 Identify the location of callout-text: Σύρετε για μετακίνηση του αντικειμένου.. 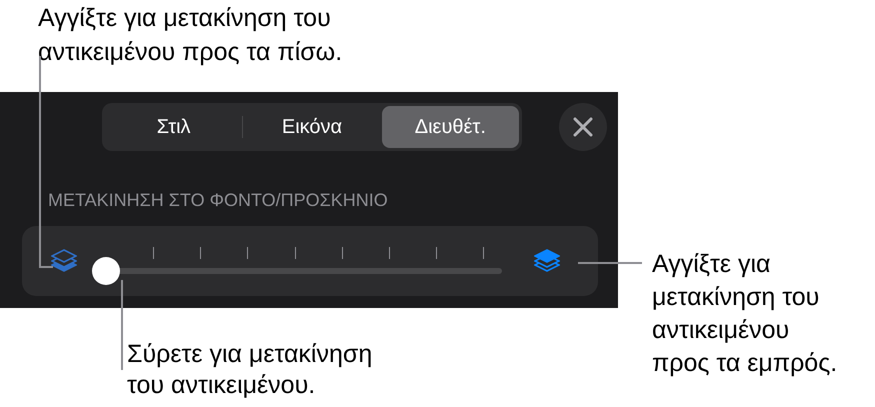
(250, 370).